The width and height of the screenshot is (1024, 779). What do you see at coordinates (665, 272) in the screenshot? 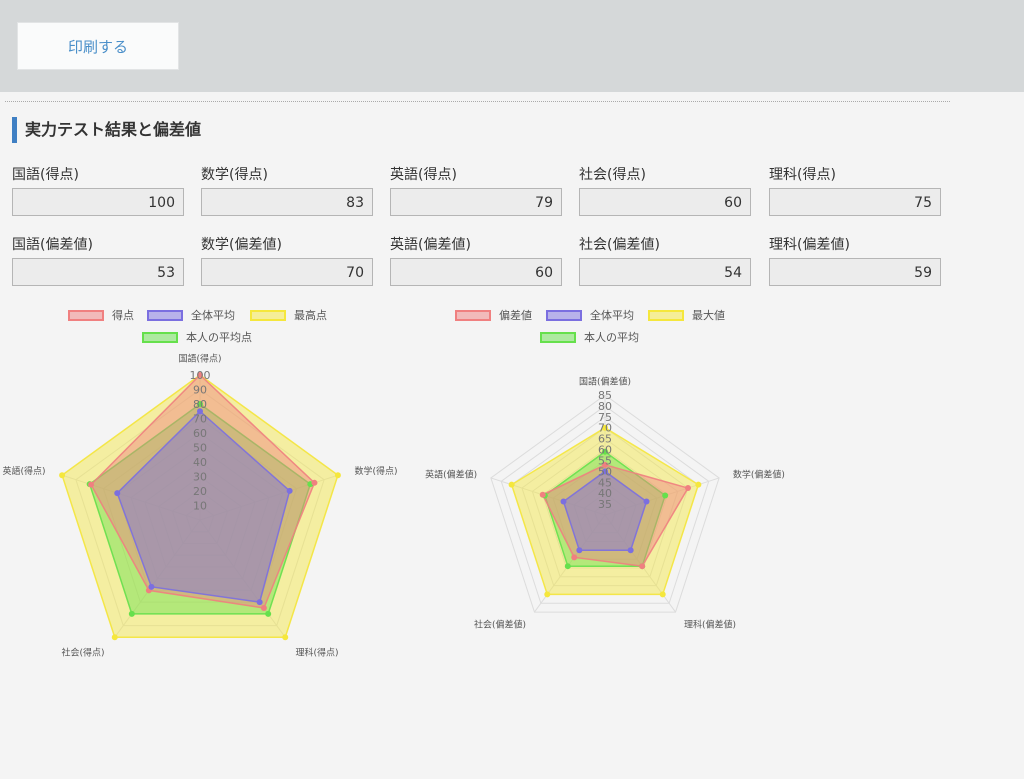
I see `deviation-field-social: 54` at bounding box center [665, 272].